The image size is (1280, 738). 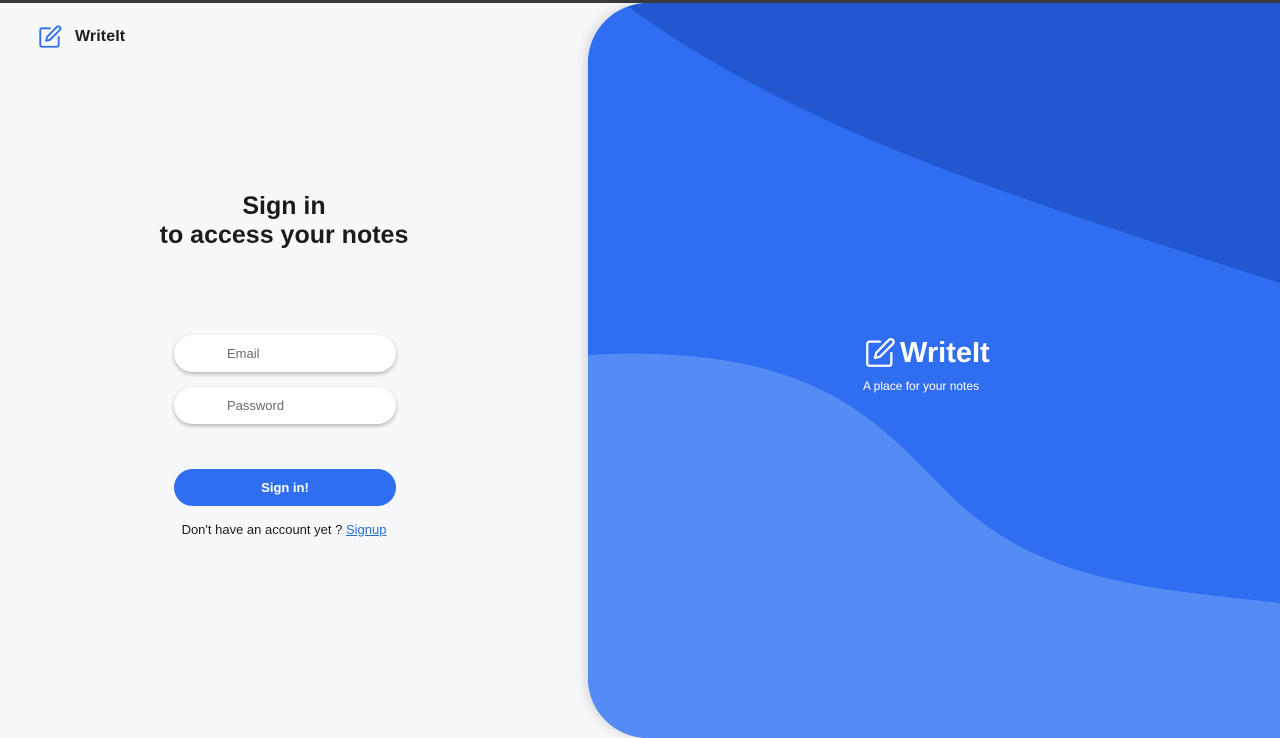 I want to click on title-line-1: Sign in, so click(x=284, y=206).